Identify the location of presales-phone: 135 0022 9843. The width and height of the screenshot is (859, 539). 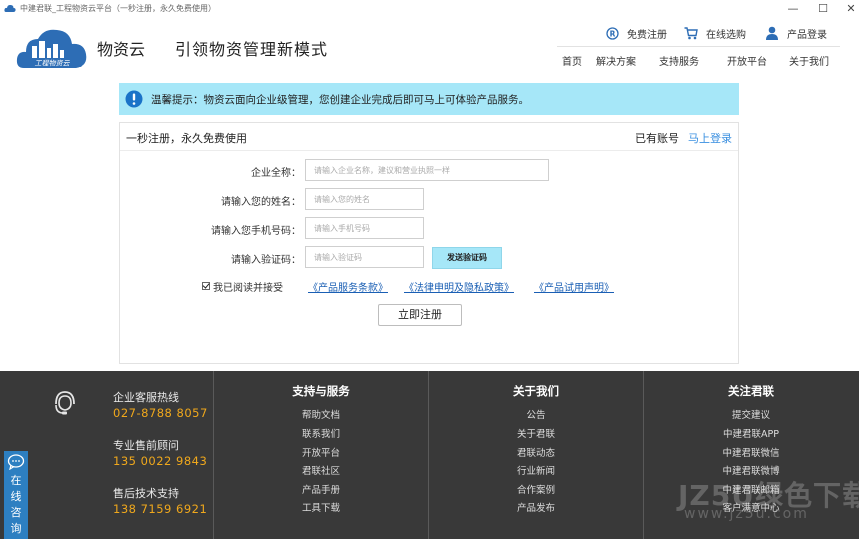
(160, 461).